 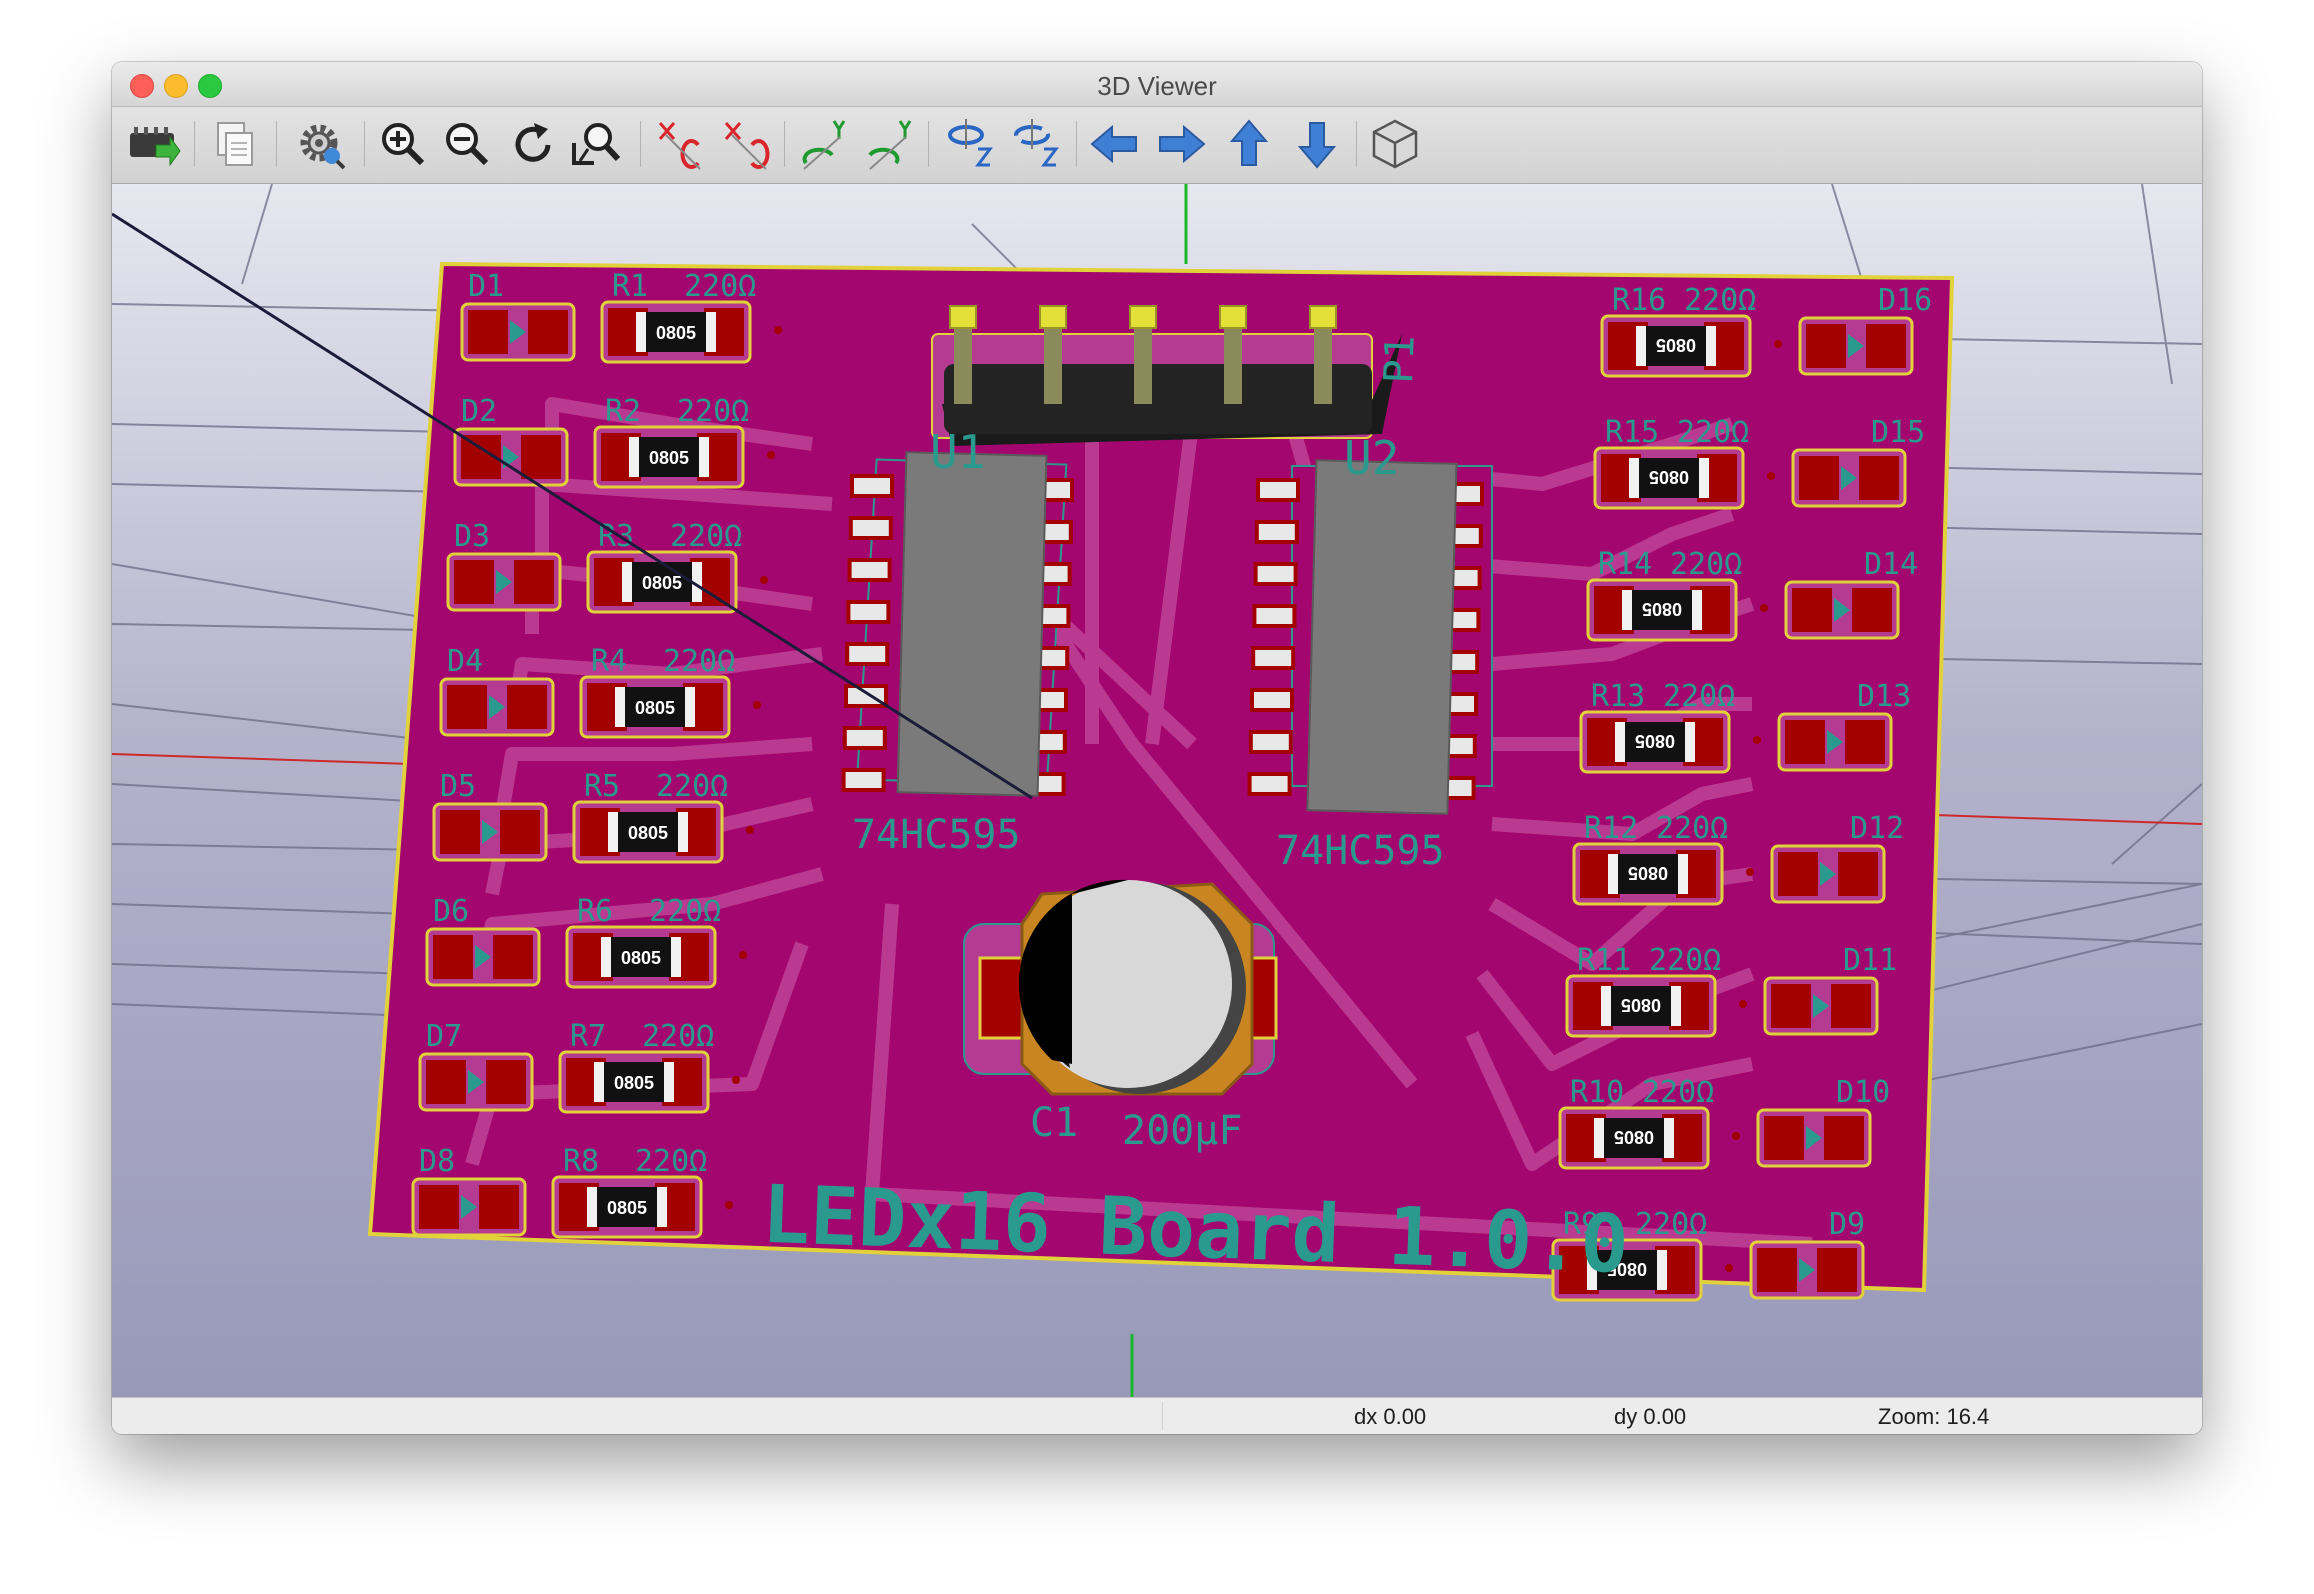 I want to click on led-ref-label: D15, so click(x=1898, y=432).